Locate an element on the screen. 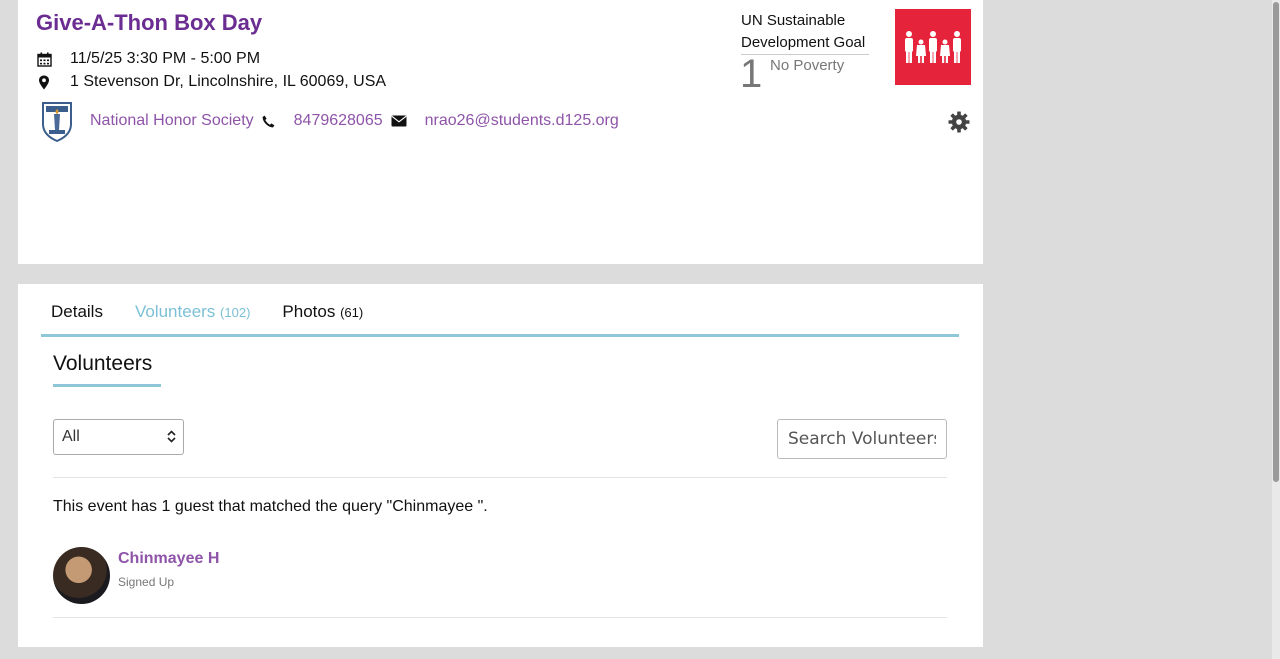 The width and height of the screenshot is (1280, 659). event-title: Give-A-Thon Box Day is located at coordinates (149, 22).